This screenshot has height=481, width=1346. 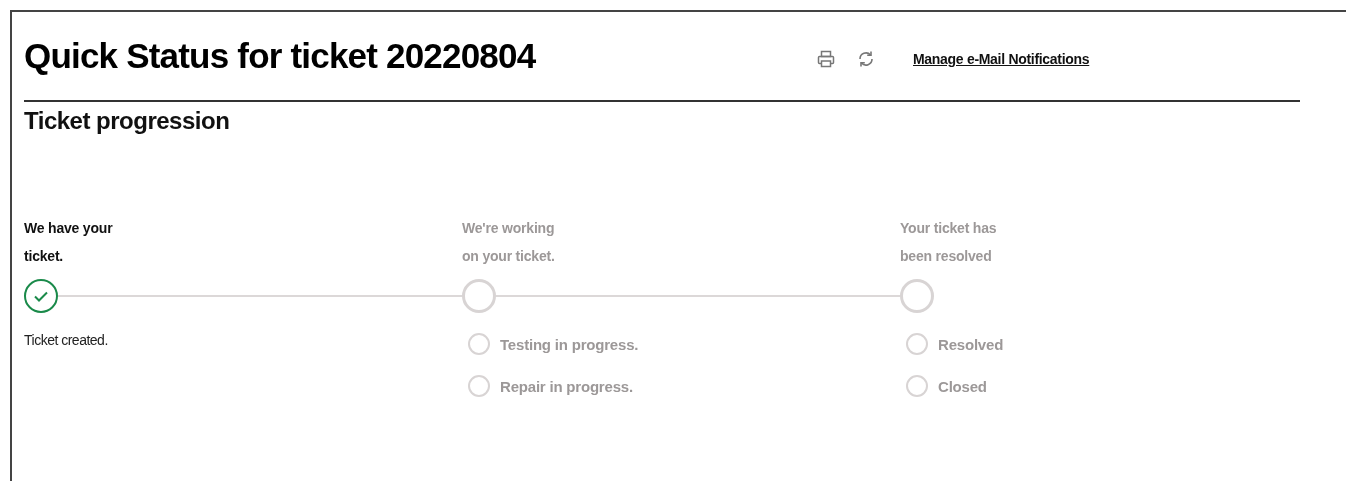 What do you see at coordinates (962, 386) in the screenshot?
I see `status-label: Closed` at bounding box center [962, 386].